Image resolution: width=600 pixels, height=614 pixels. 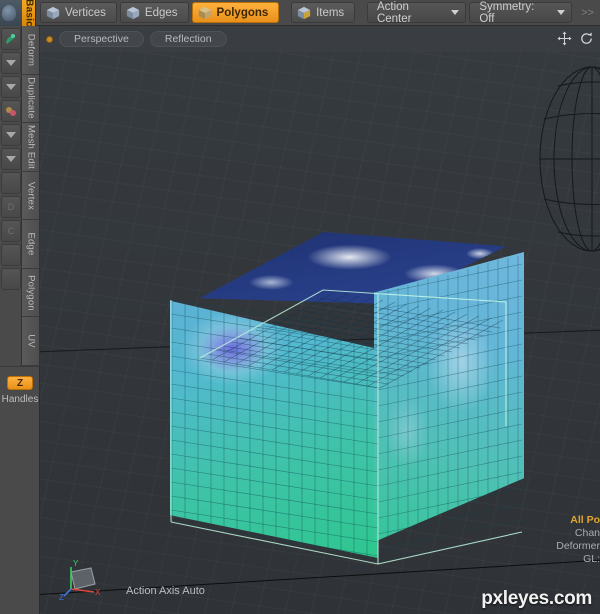 I want to click on deform-swirl-icon, so click(x=10, y=39).